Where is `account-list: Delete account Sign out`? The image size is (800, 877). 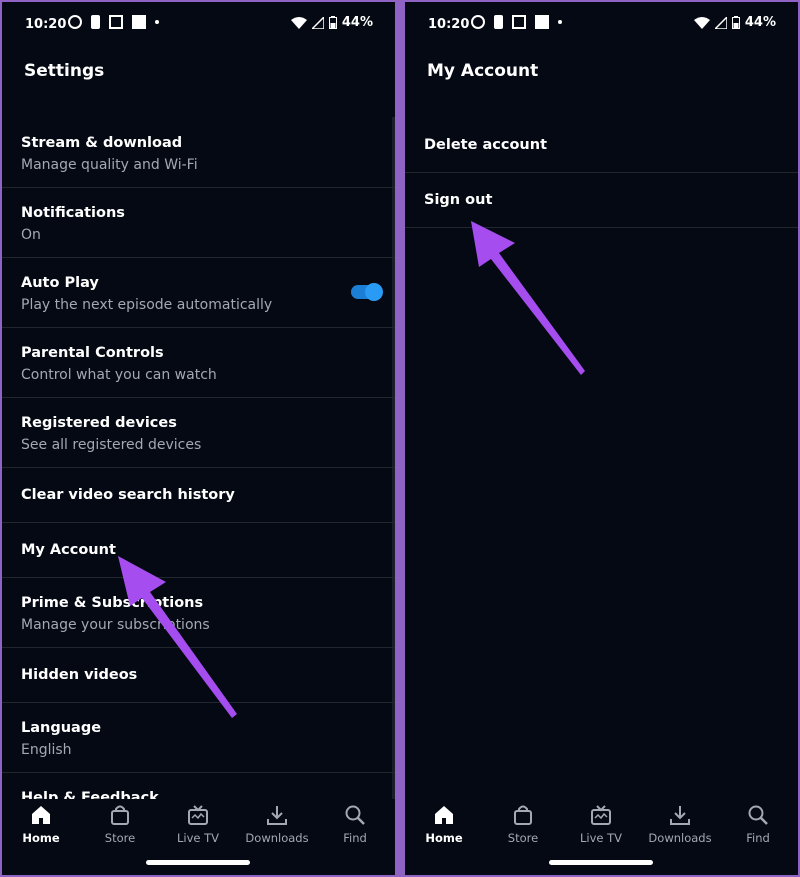
account-list: Delete account Sign out is located at coordinates (601, 173).